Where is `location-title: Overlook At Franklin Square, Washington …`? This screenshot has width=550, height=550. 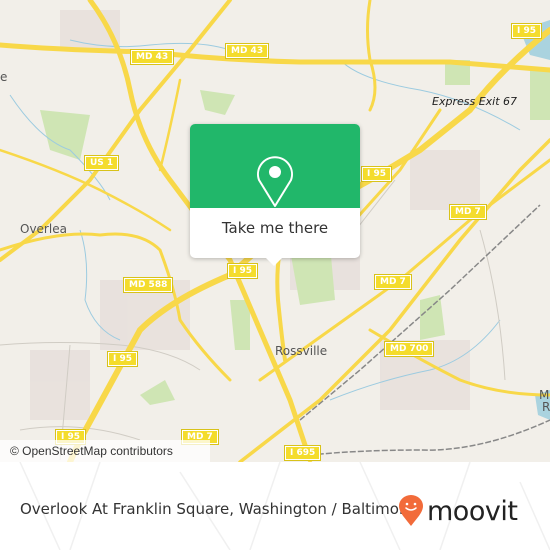 location-title: Overlook At Franklin Square, Washington … is located at coordinates (217, 509).